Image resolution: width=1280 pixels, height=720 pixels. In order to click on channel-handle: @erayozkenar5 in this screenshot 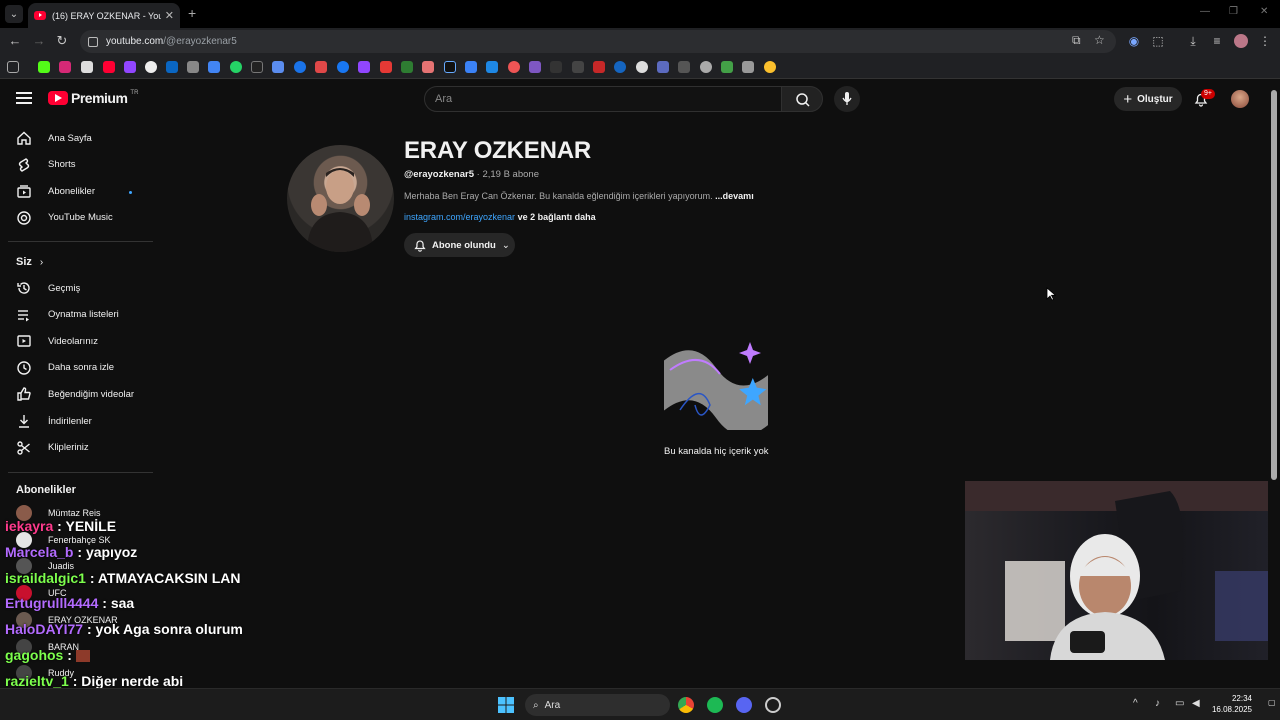, I will do `click(439, 174)`.